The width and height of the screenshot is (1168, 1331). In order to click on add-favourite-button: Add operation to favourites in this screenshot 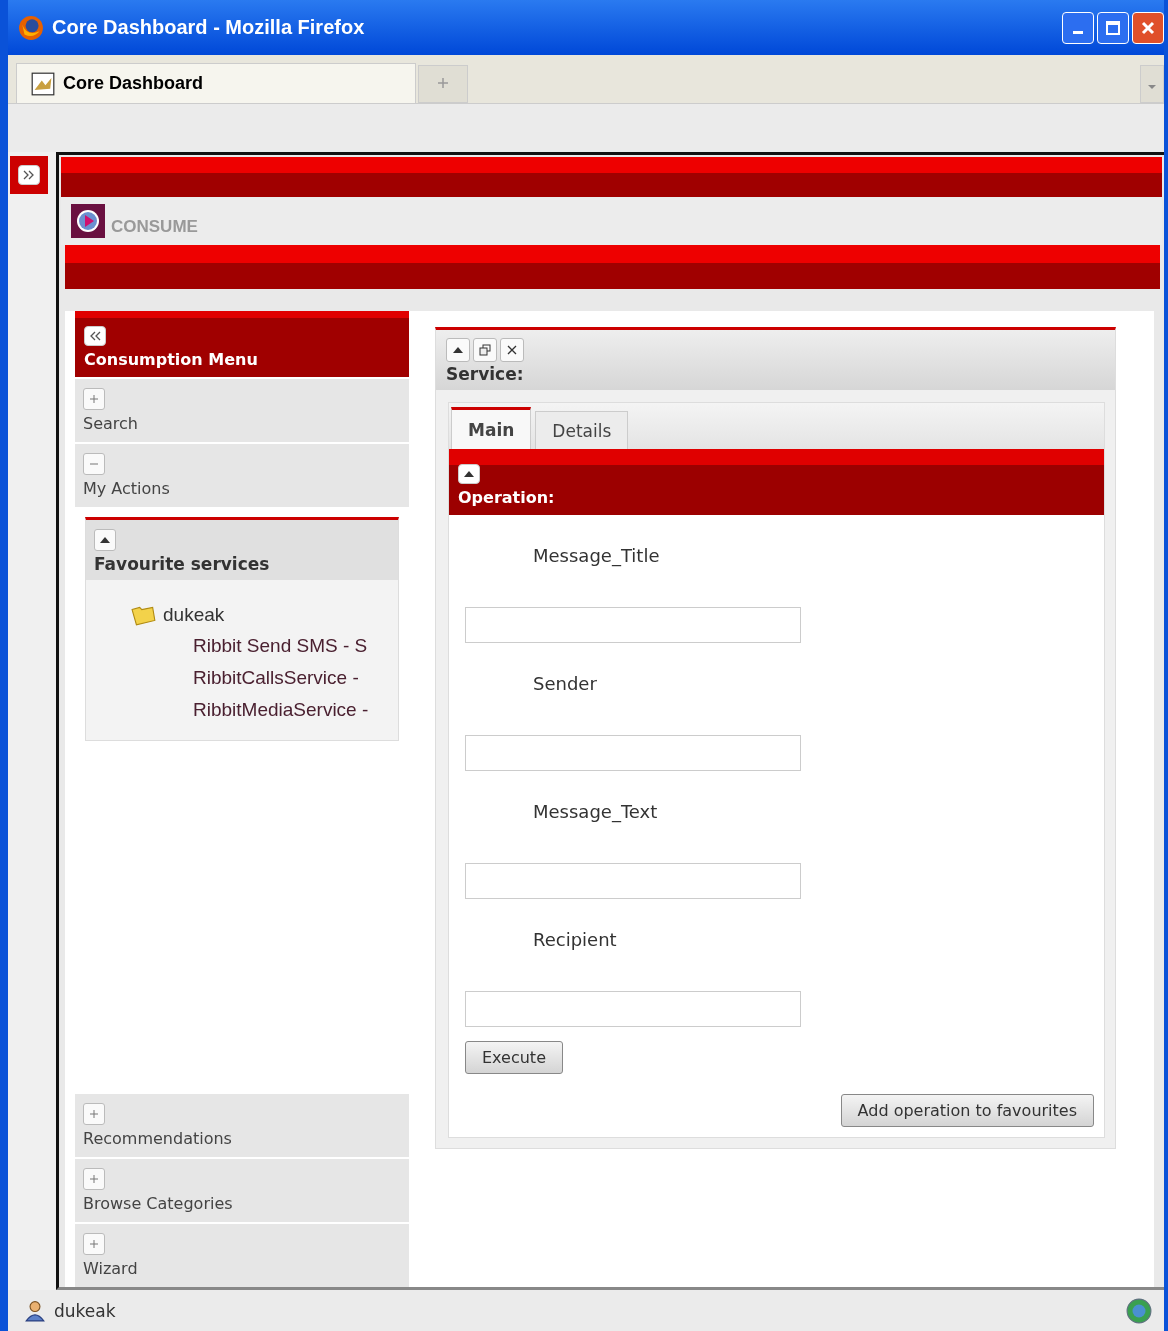, I will do `click(967, 1110)`.